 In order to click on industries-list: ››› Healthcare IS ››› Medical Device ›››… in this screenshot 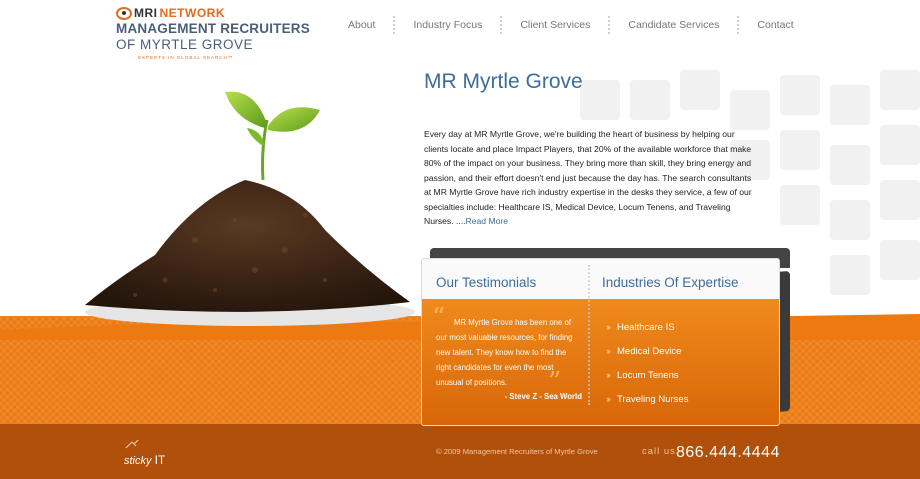, I will do `click(647, 363)`.